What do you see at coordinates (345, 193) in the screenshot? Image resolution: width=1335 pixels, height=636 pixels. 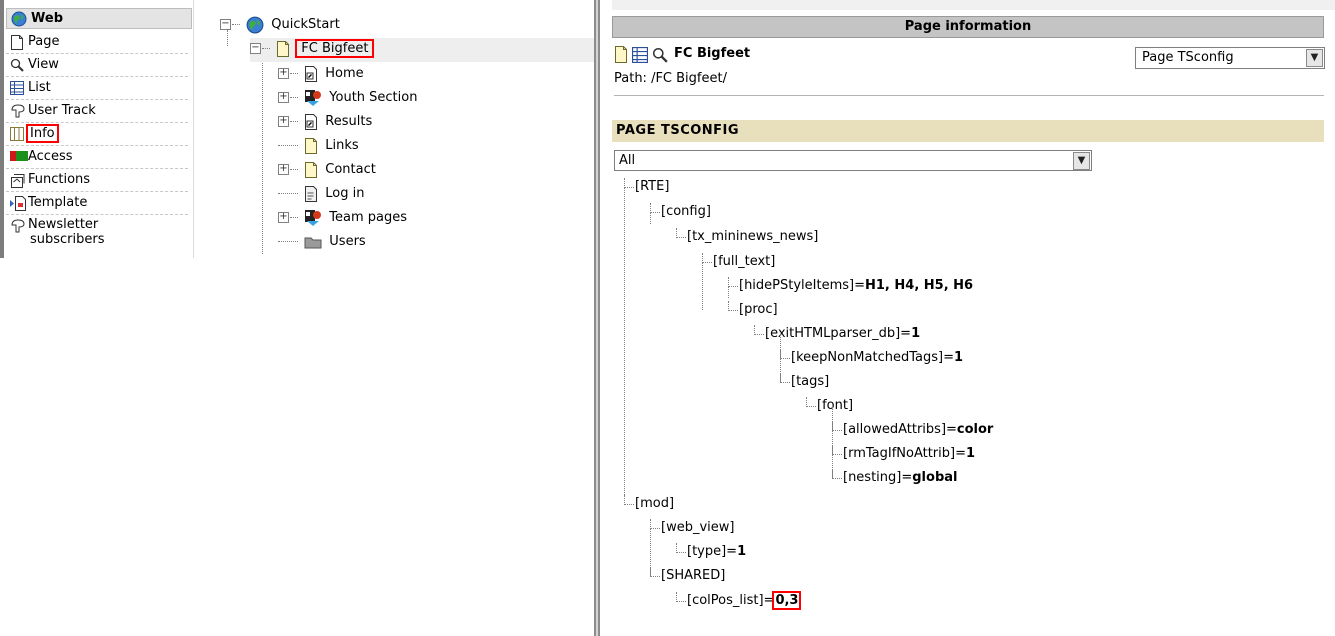 I see `tree-node-label: Log in` at bounding box center [345, 193].